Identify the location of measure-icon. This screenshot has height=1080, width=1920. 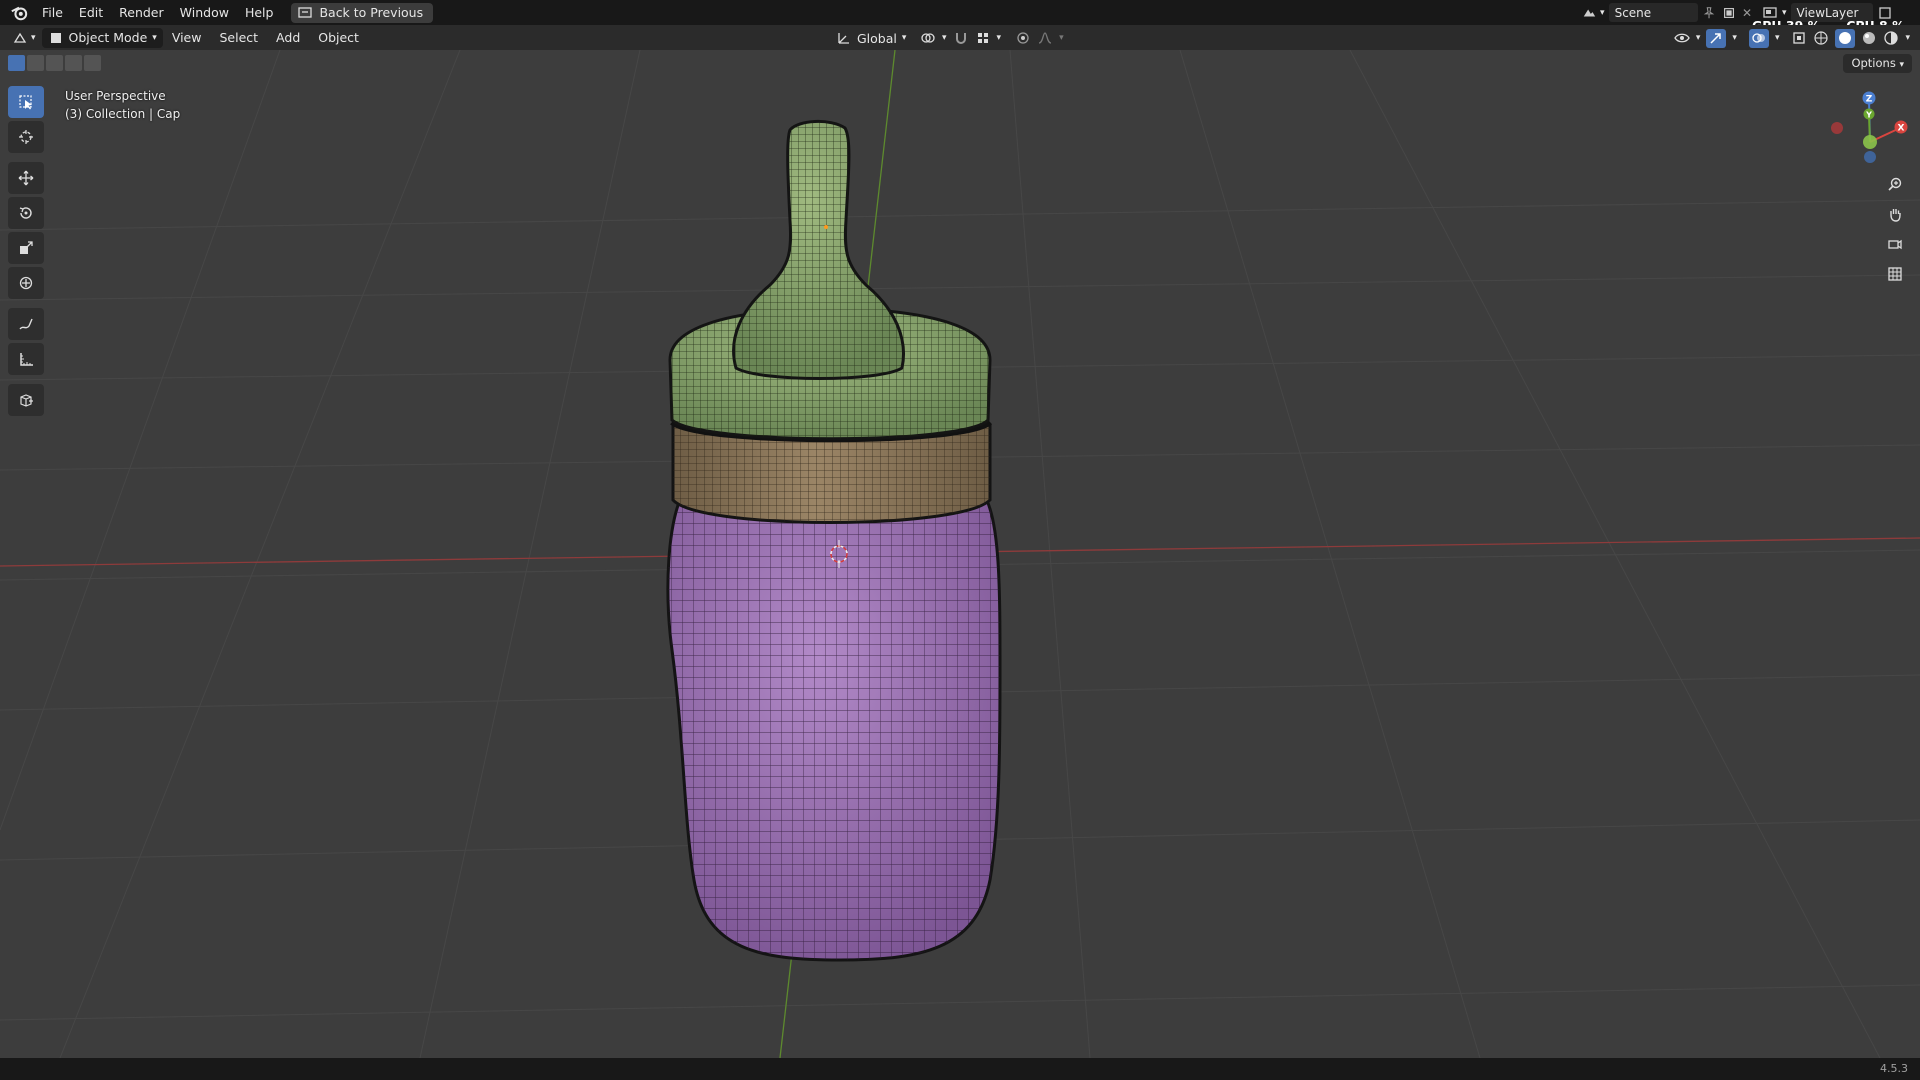
(26, 359).